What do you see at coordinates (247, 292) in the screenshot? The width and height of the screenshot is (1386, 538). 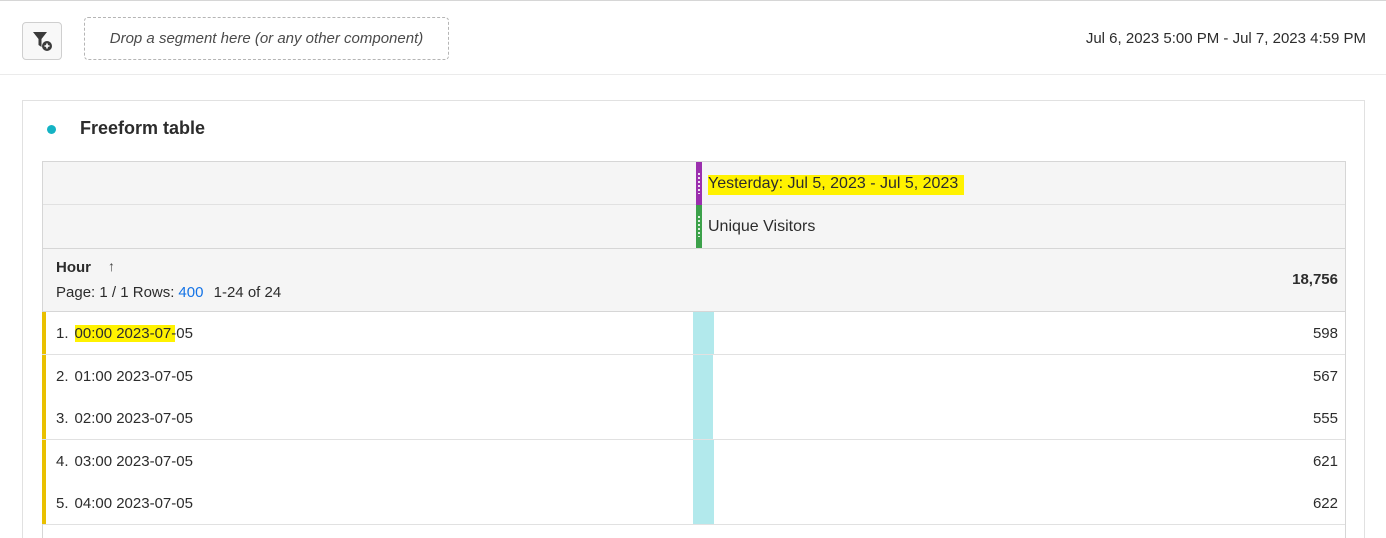 I see `rows-range: 1-24 of 24` at bounding box center [247, 292].